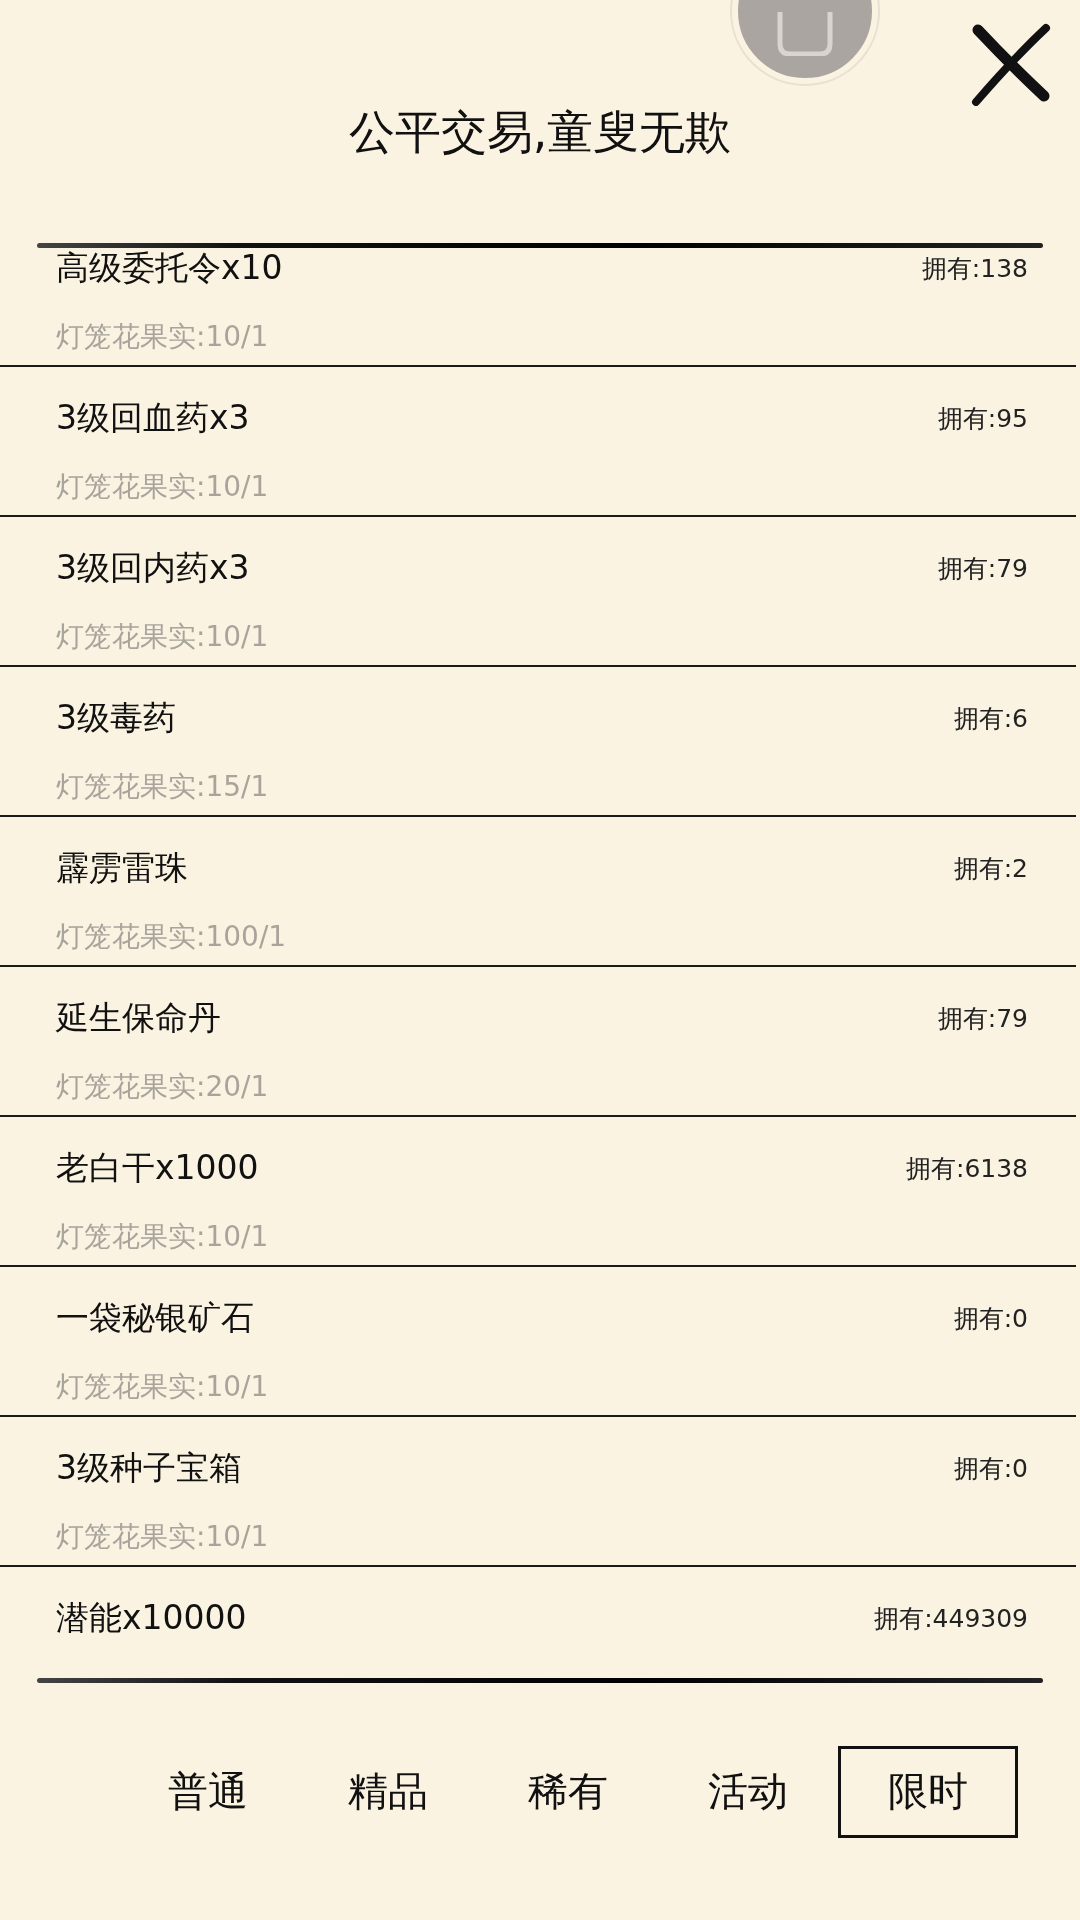 The width and height of the screenshot is (1080, 1920). I want to click on owned-count: 拥有:449309, so click(951, 1618).